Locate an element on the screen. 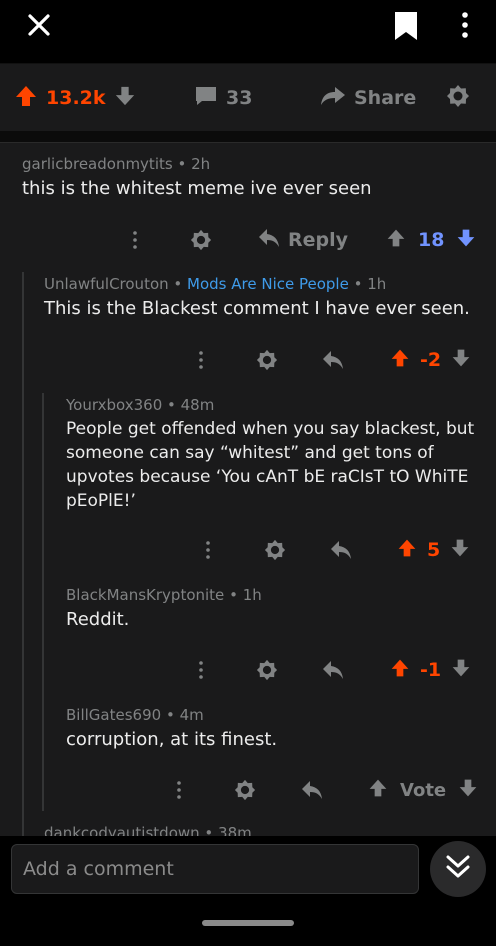 This screenshot has height=946, width=496. share-label: Share is located at coordinates (385, 98).